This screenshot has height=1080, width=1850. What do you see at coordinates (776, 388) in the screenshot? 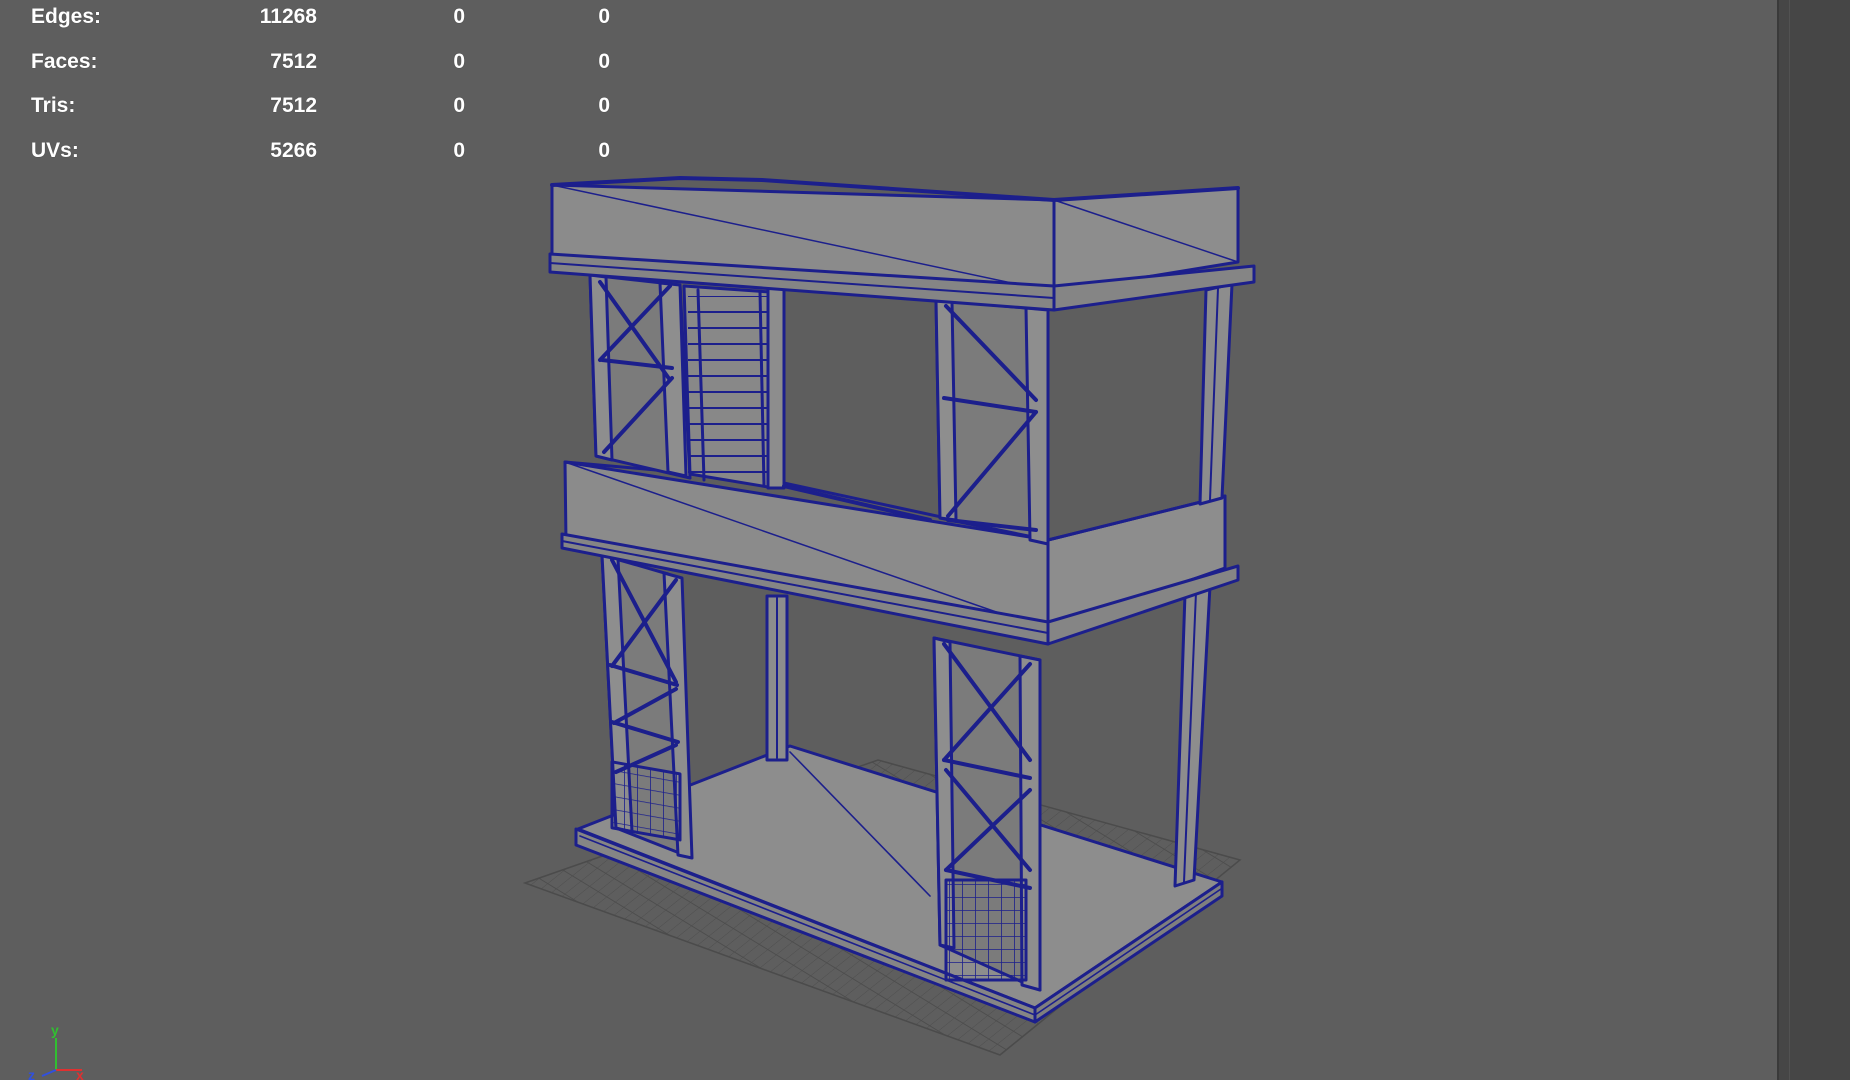
I see `upper-back-pole` at bounding box center [776, 388].